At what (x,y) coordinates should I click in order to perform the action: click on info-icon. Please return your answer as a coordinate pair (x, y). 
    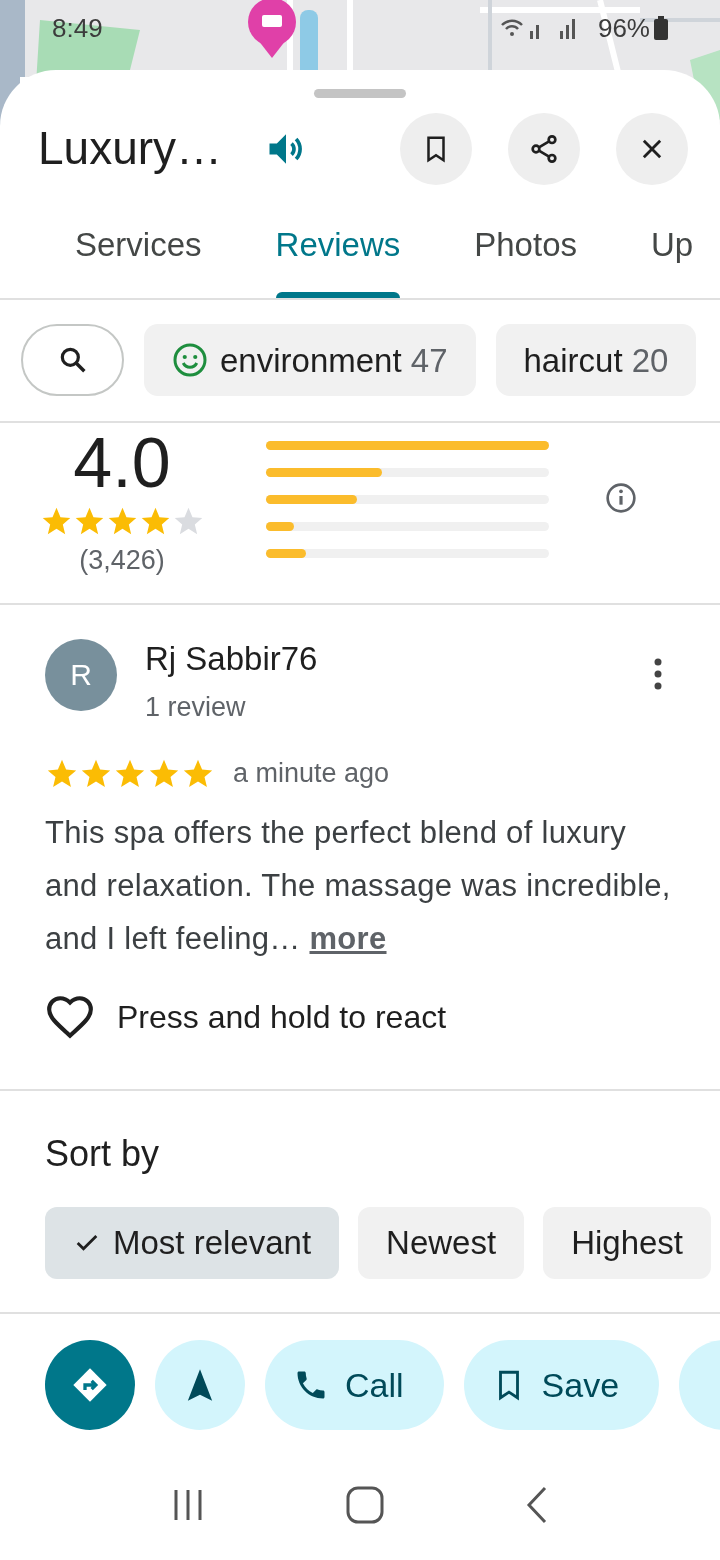
    Looking at the image, I should click on (621, 498).